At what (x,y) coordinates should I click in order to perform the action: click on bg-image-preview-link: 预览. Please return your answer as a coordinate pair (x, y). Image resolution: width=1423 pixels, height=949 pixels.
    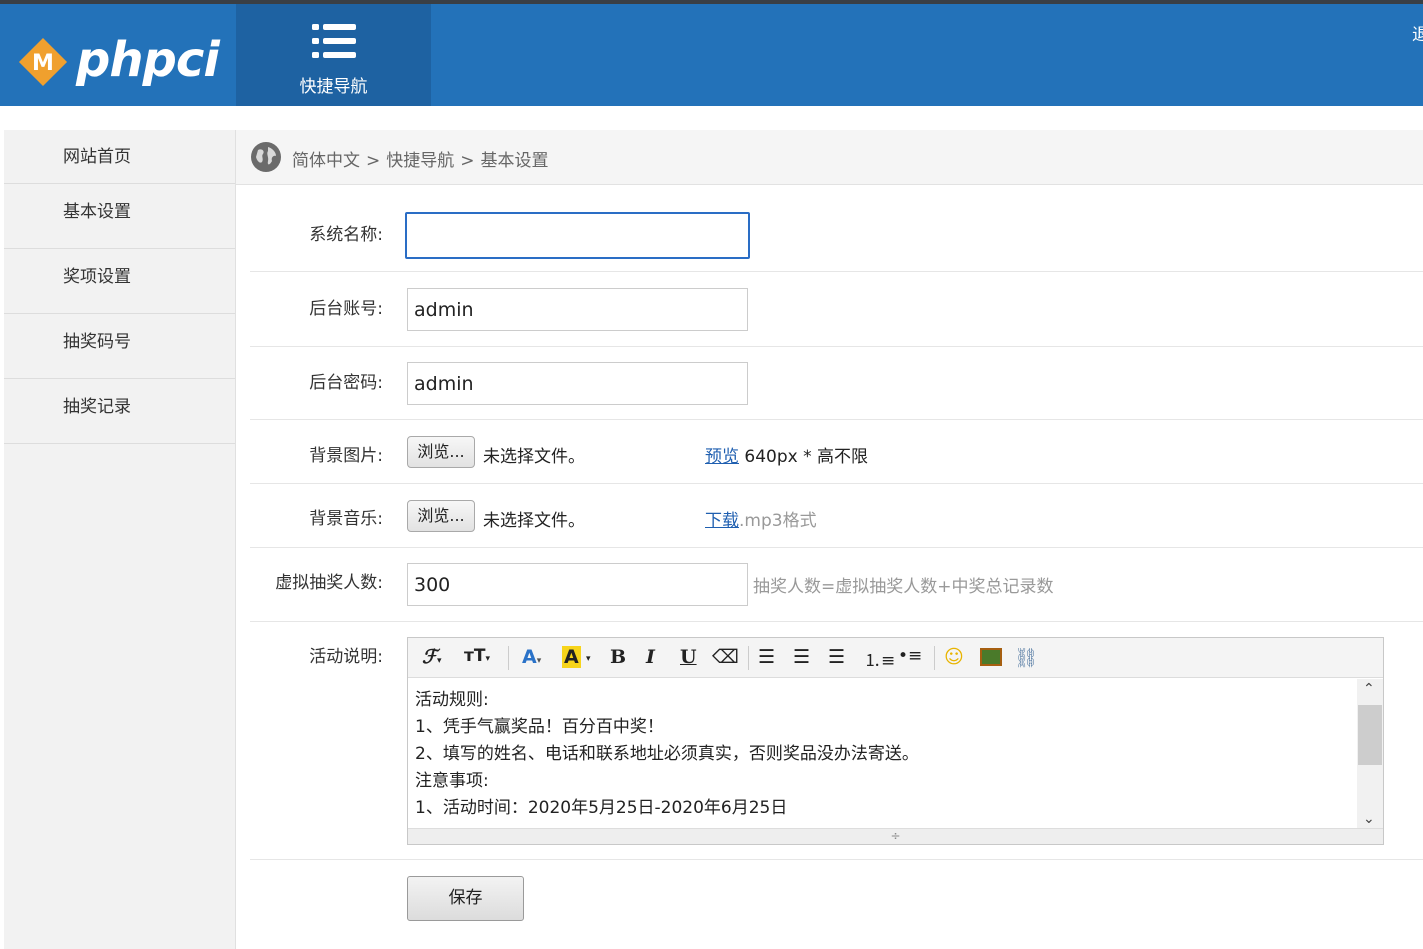
    Looking at the image, I should click on (722, 457).